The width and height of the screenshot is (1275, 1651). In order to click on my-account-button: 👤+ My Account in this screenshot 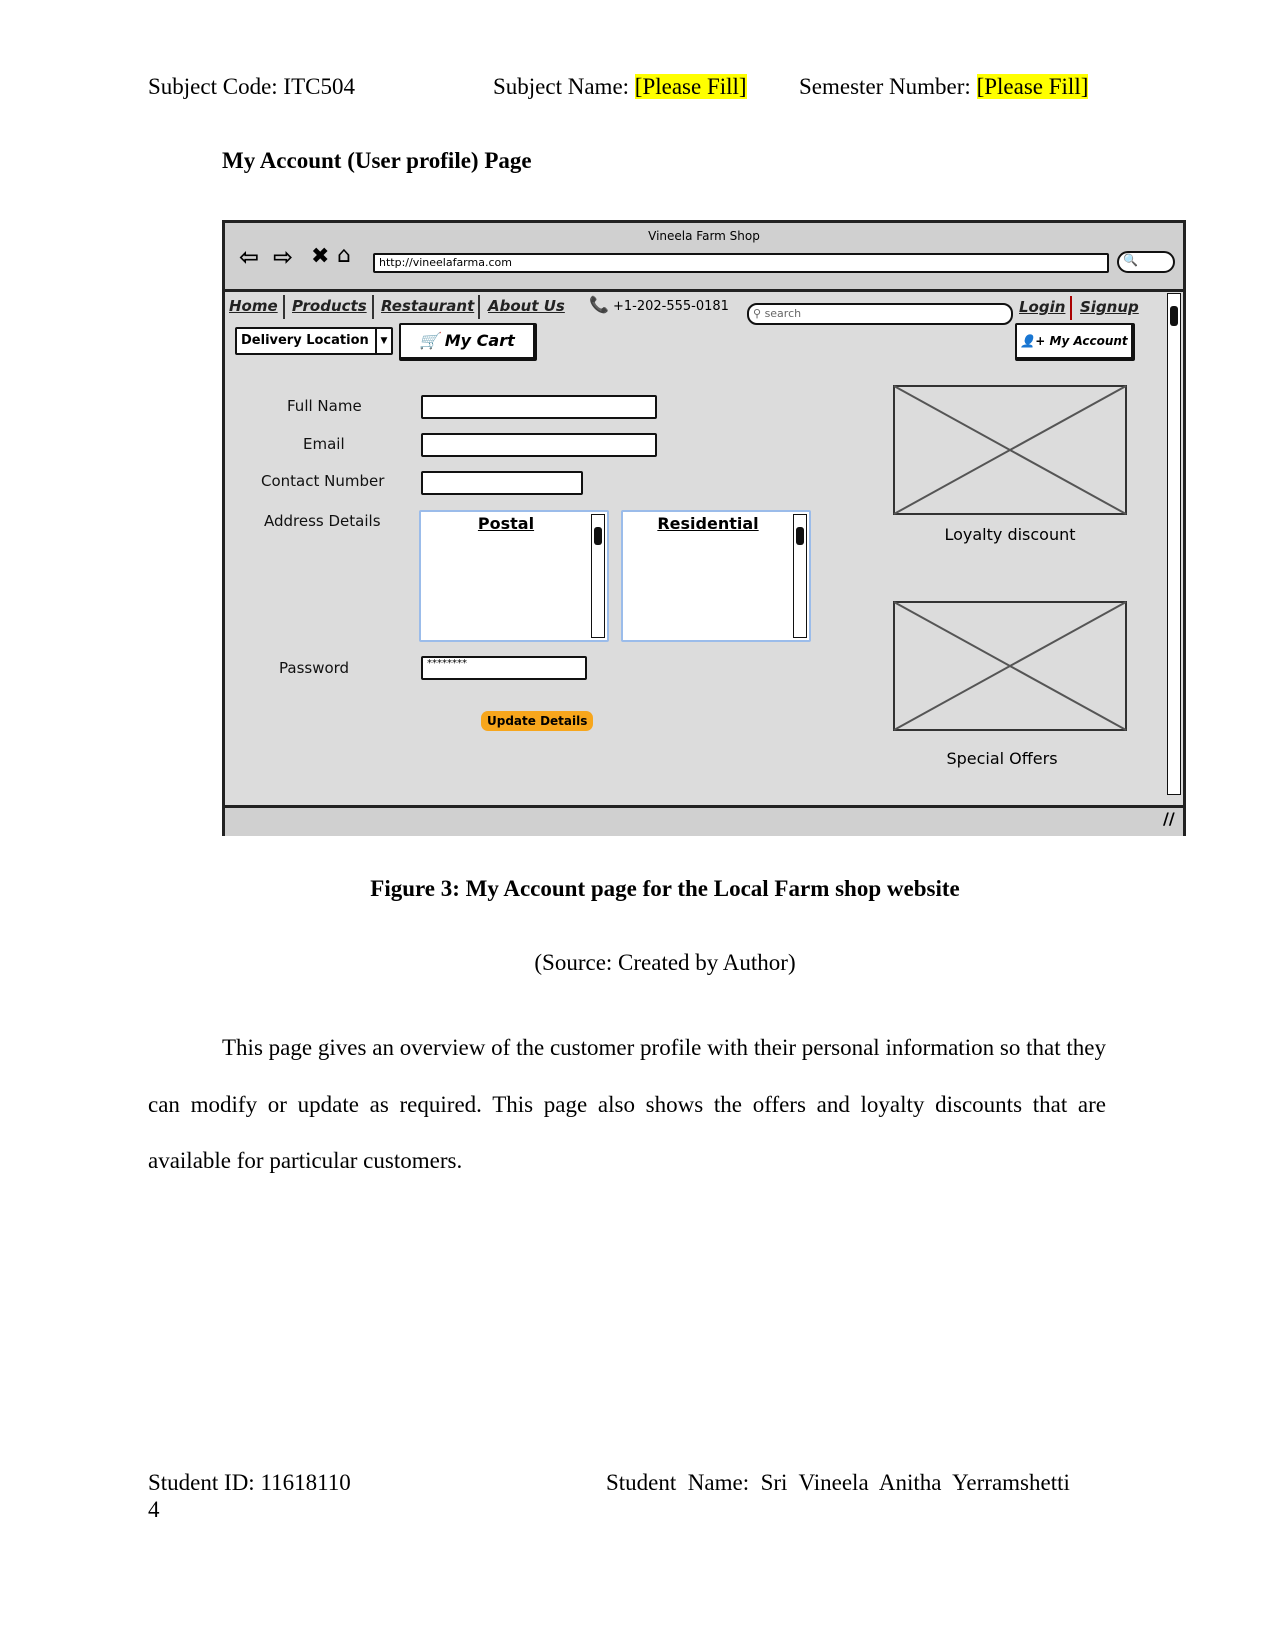, I will do `click(1075, 342)`.